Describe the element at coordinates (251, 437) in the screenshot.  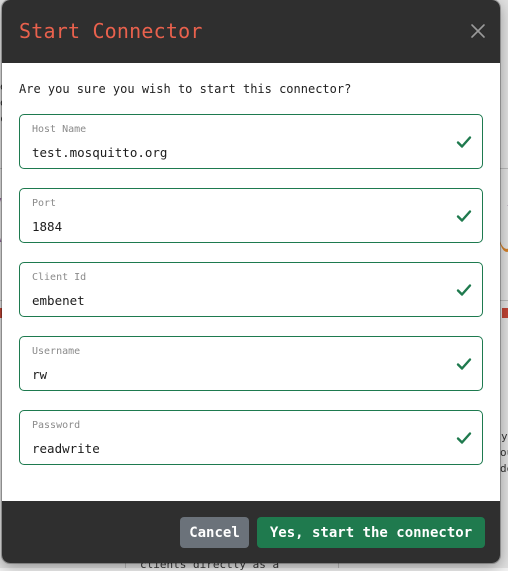
I see `password-field: Password` at that location.